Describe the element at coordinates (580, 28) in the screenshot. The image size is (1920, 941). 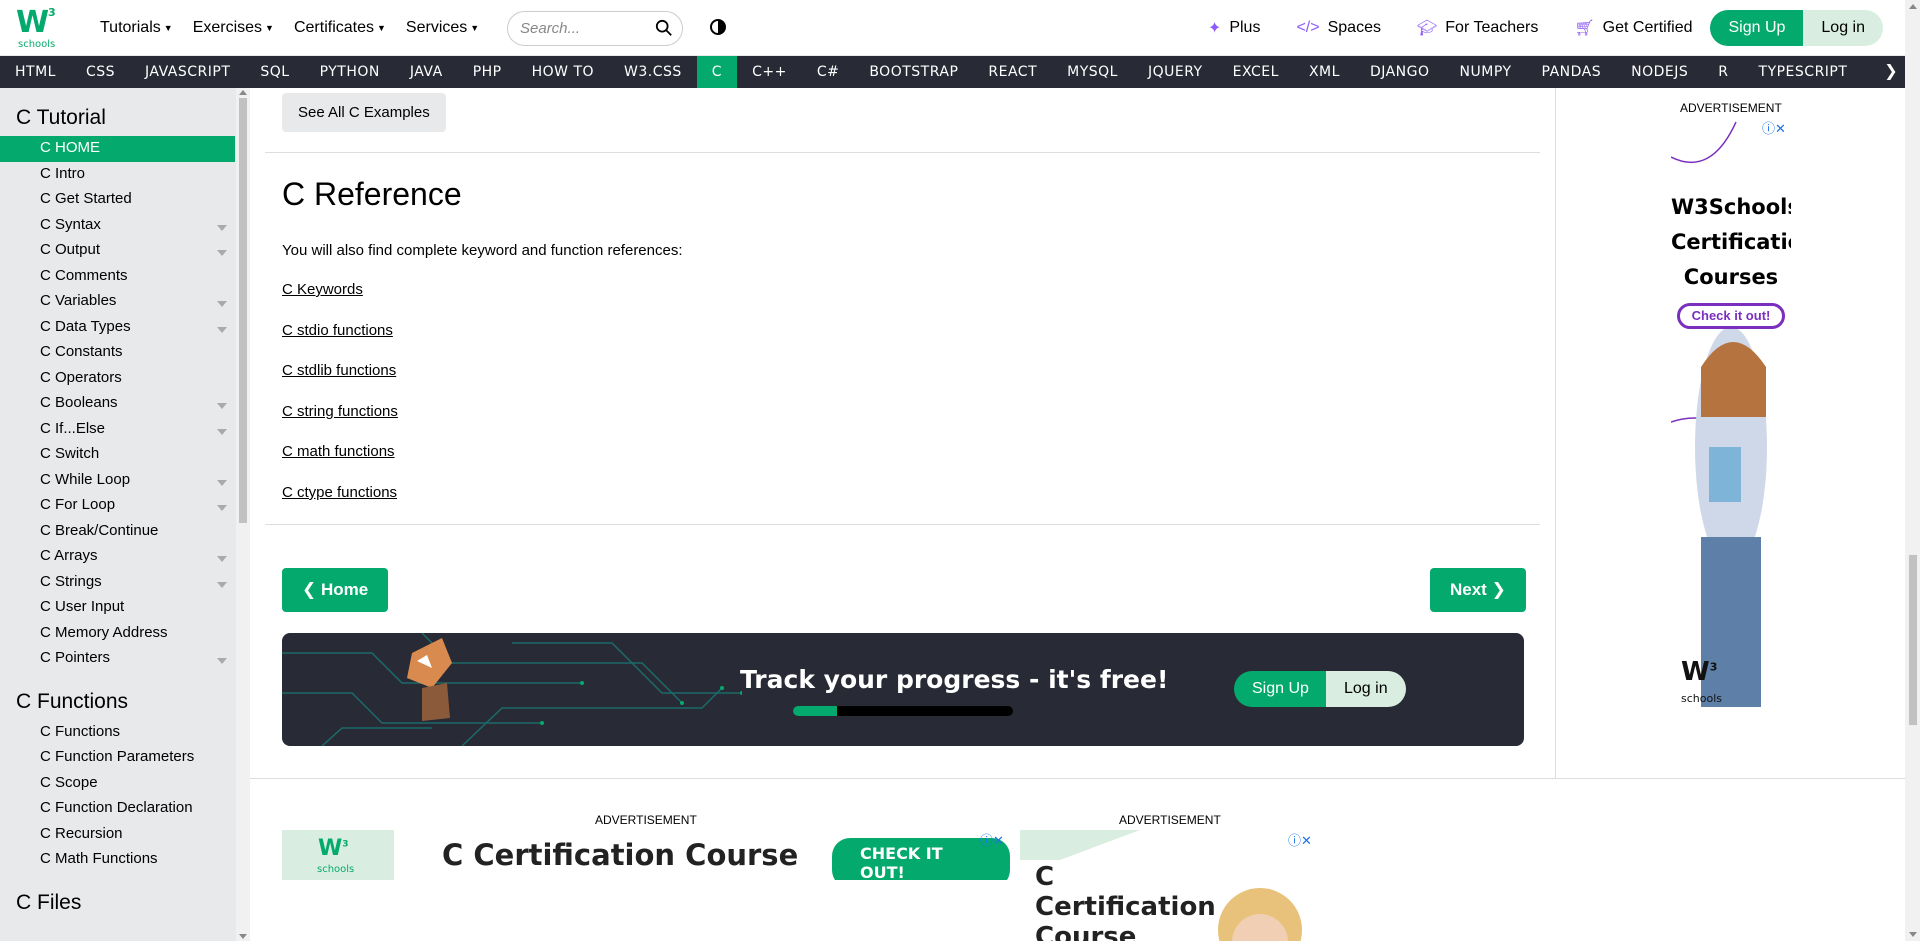
I see `search-input` at that location.